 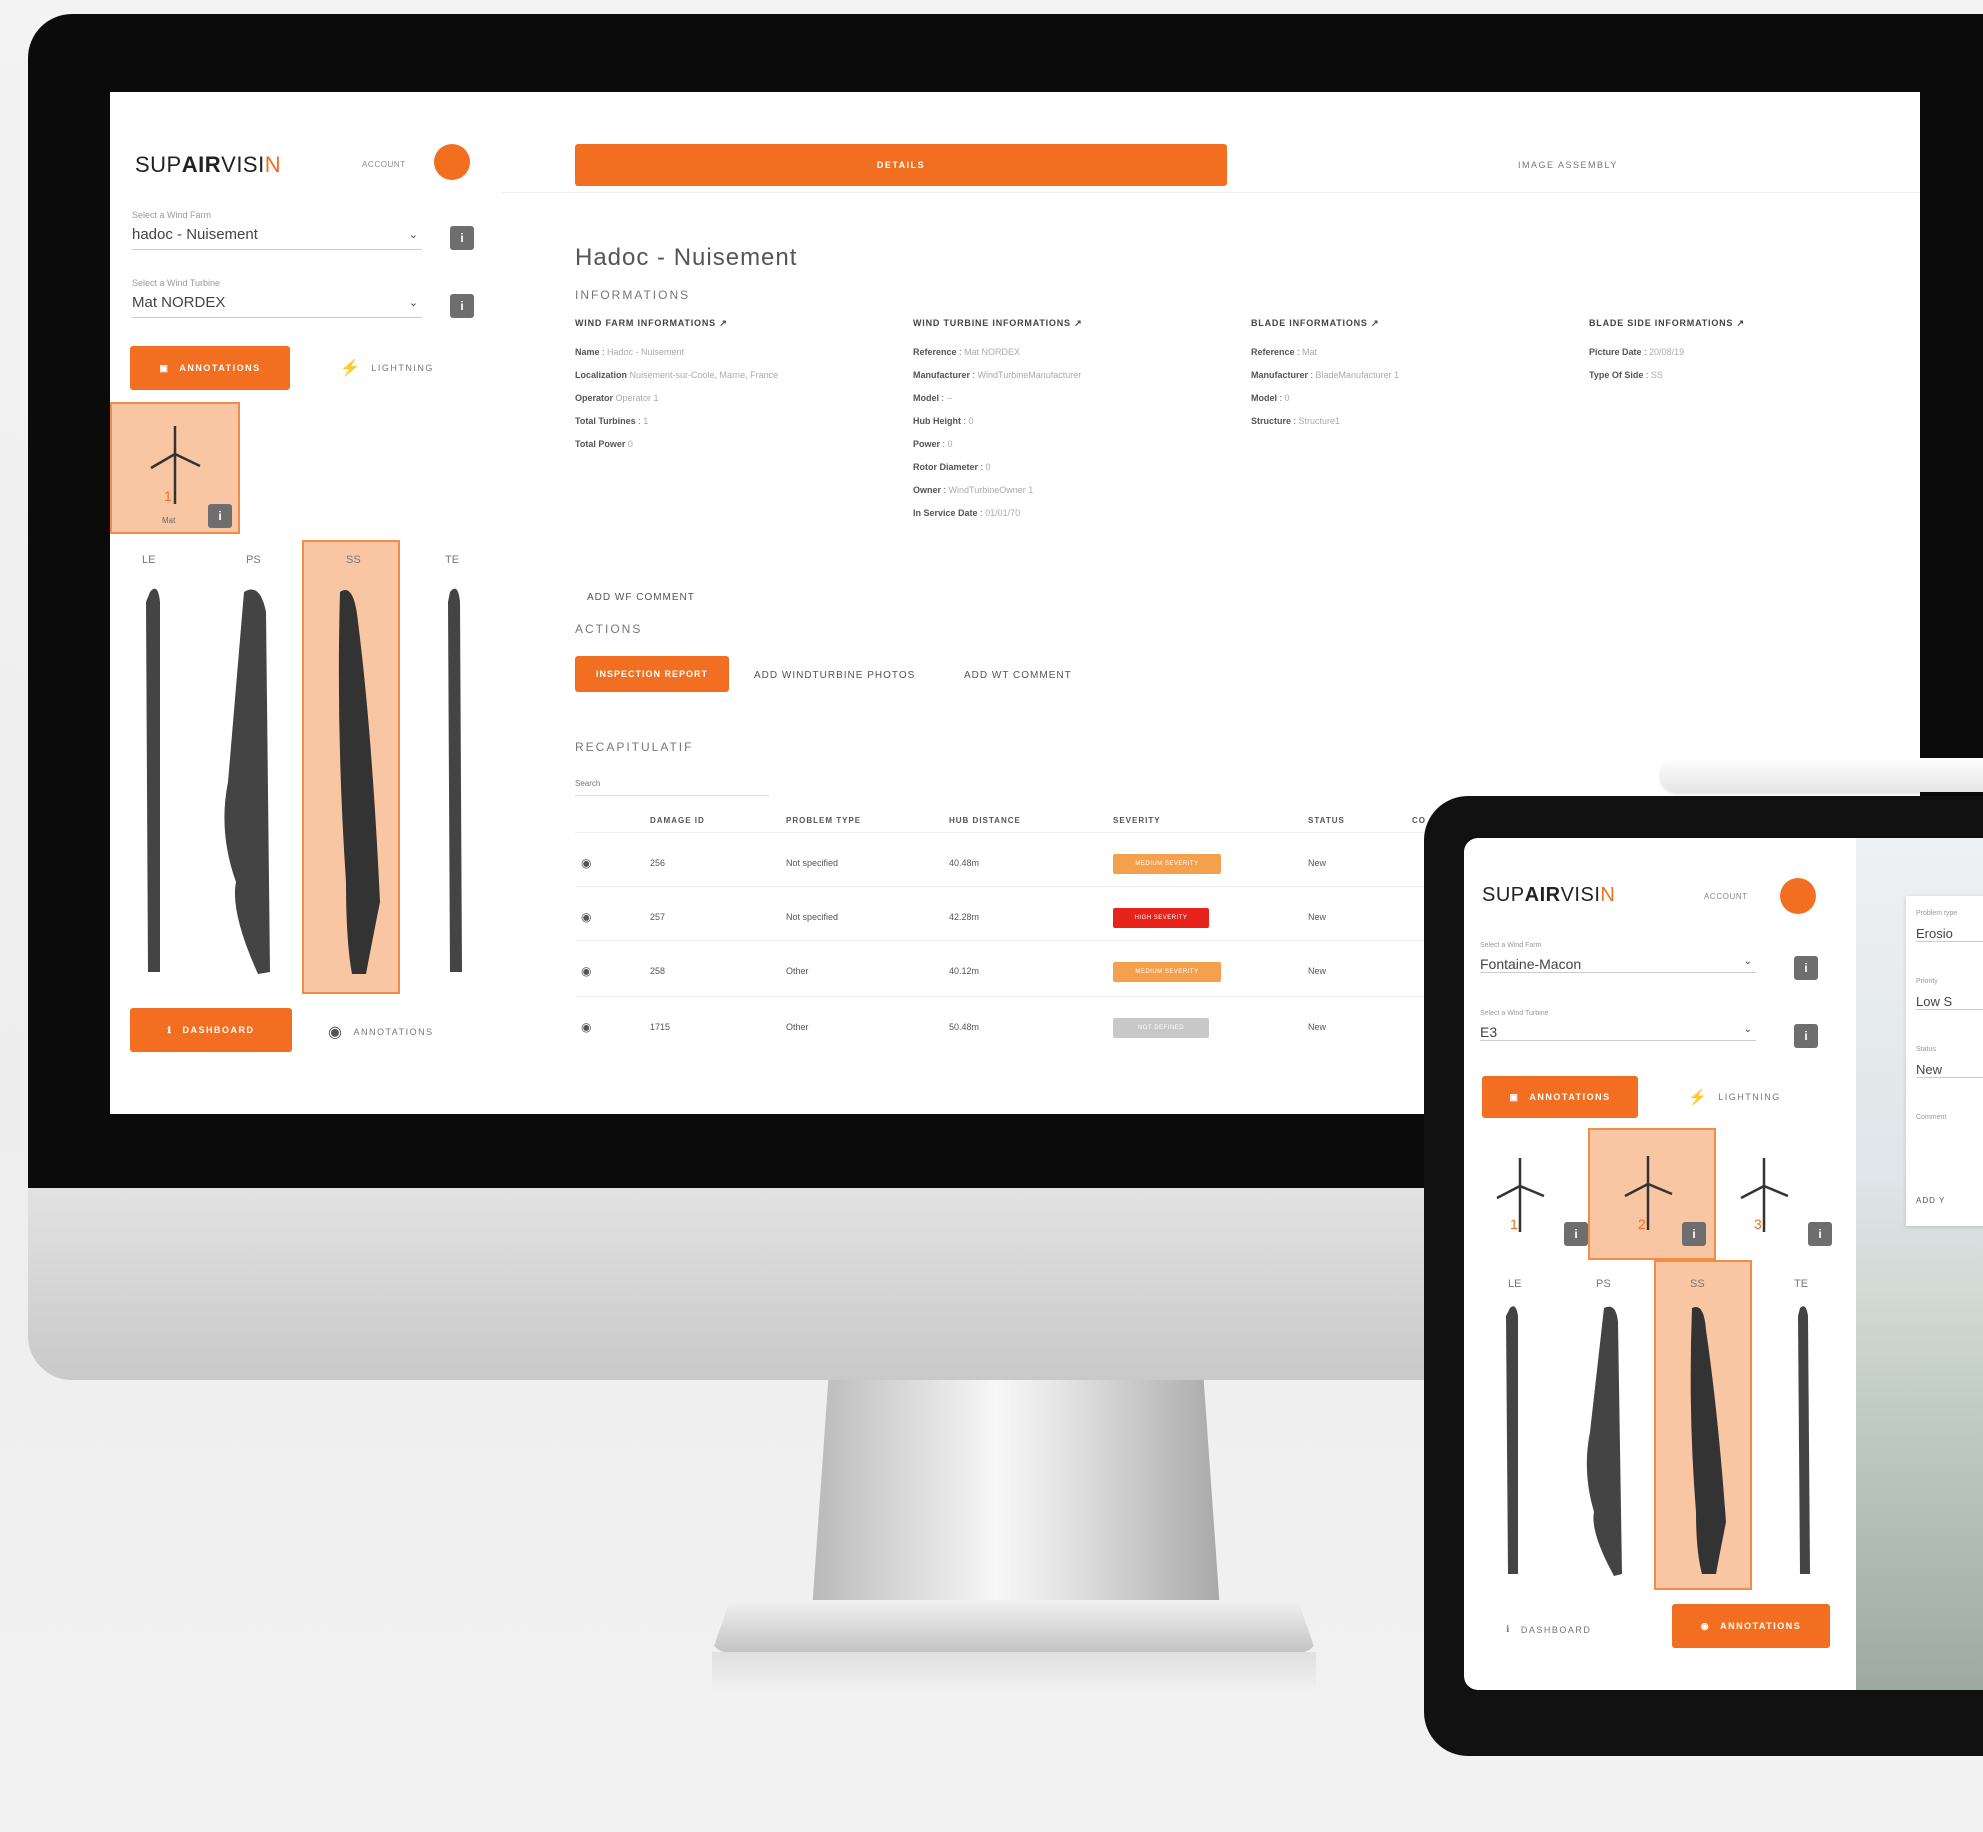 What do you see at coordinates (641, 597) in the screenshot?
I see `add-wf-comment-button: ADD WF COMMENT` at bounding box center [641, 597].